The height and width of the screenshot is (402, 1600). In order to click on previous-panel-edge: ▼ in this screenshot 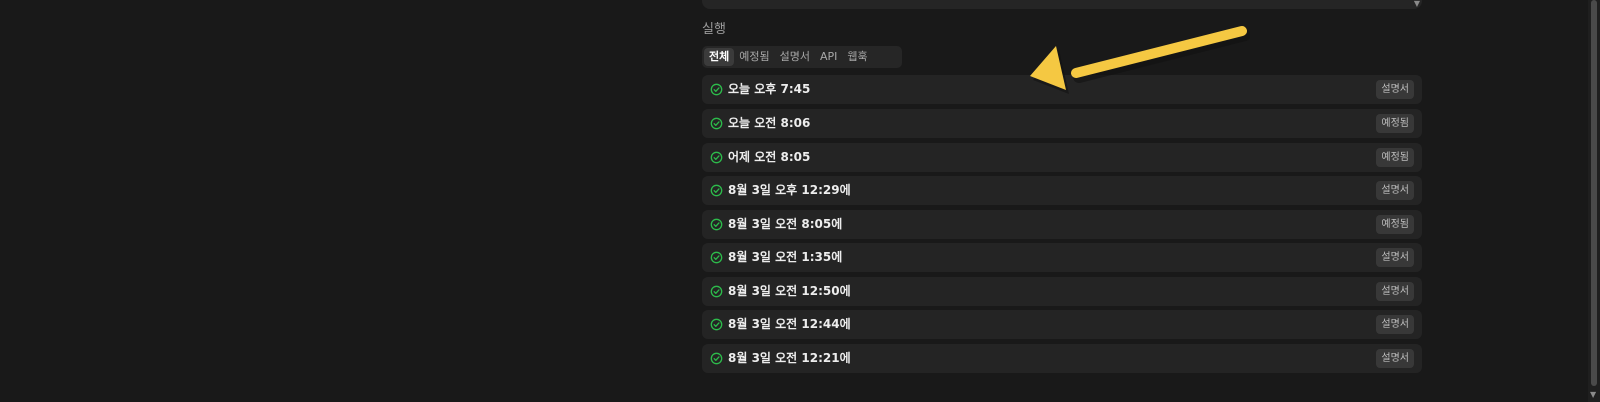, I will do `click(1062, 4)`.